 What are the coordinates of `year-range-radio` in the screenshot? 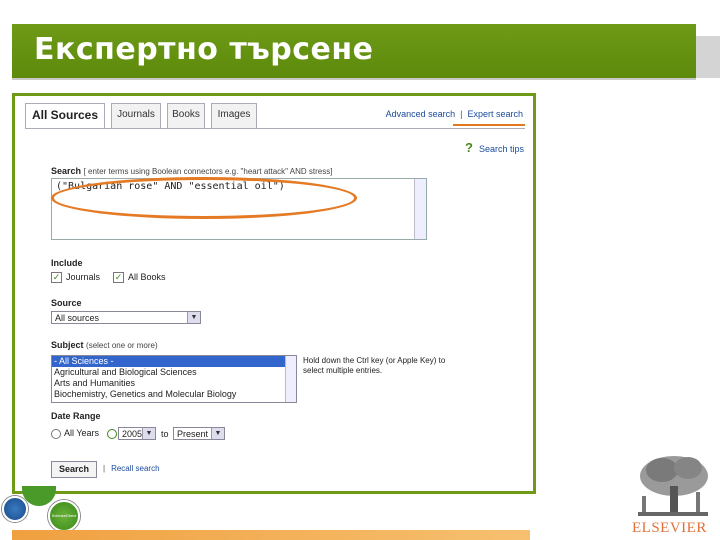 It's located at (112, 433).